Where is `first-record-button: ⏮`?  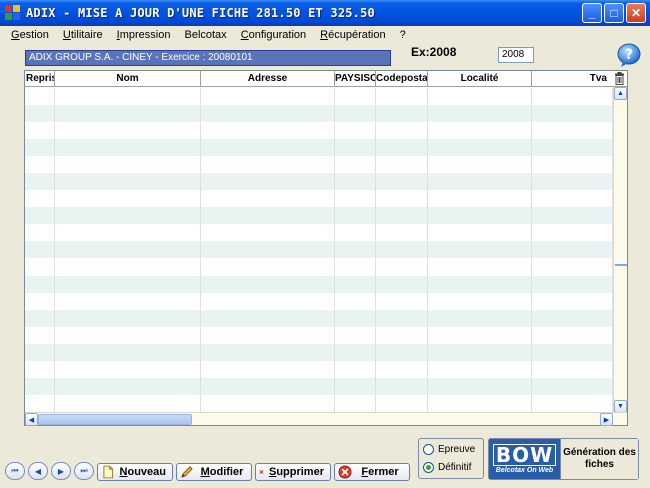 first-record-button: ⏮ is located at coordinates (15, 471).